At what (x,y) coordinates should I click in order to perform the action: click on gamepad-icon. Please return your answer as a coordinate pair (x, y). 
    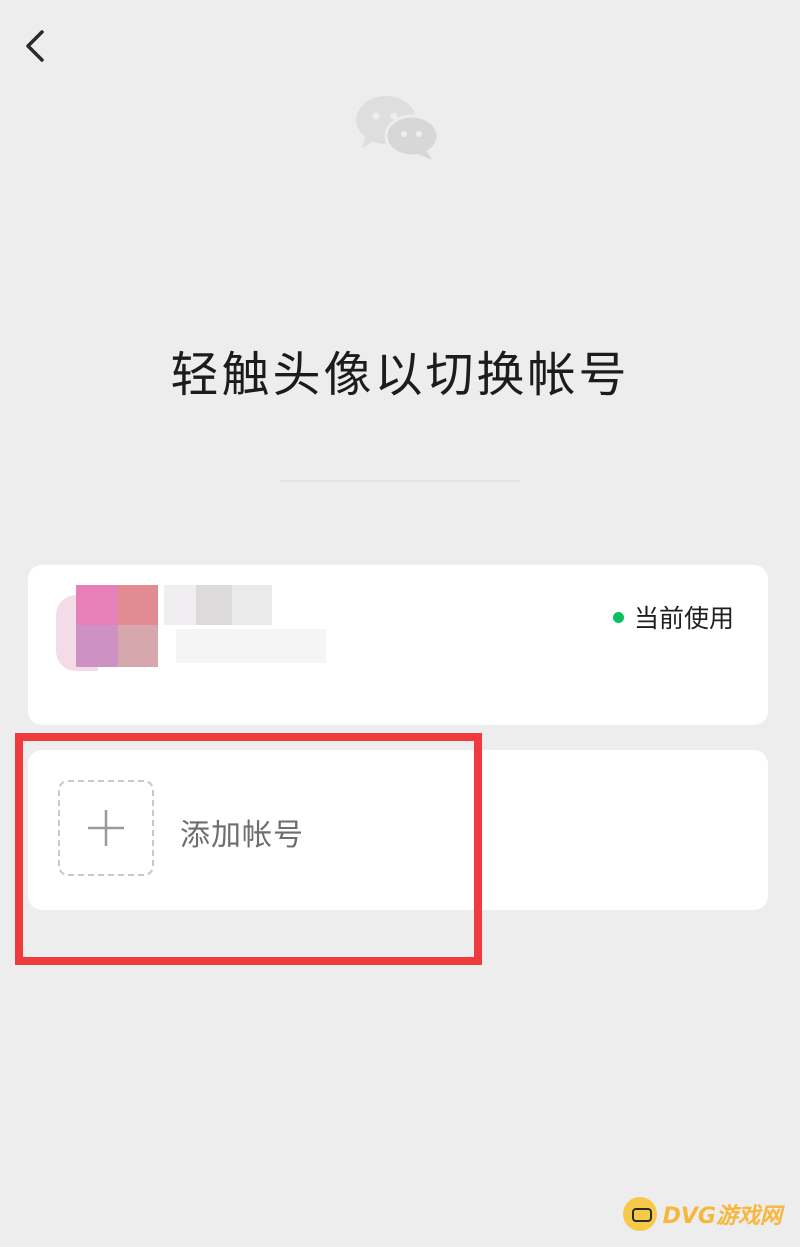
    Looking at the image, I should click on (639, 1214).